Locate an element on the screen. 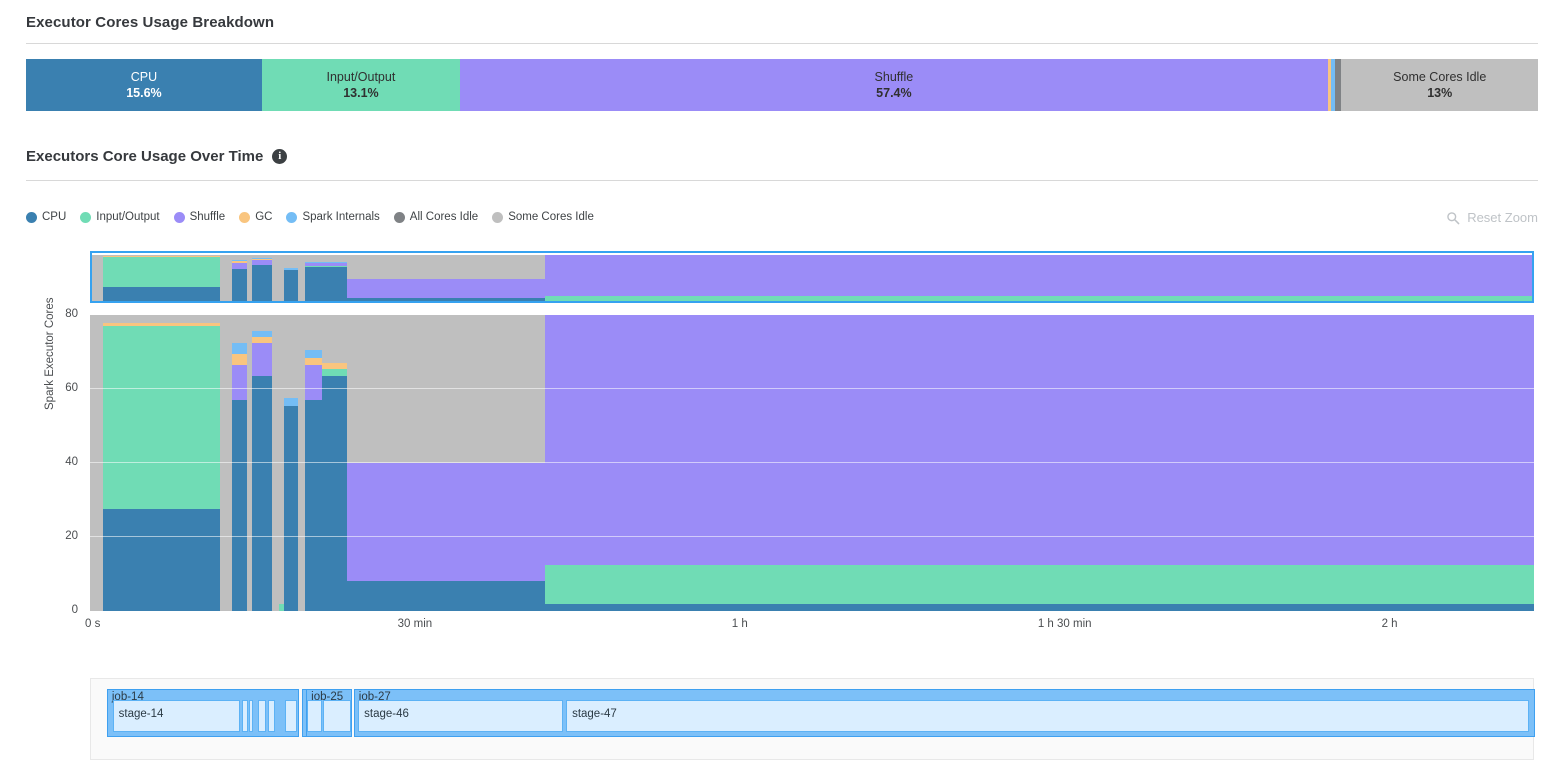  reset-zoom-button: Reset Zoom is located at coordinates (1492, 217).